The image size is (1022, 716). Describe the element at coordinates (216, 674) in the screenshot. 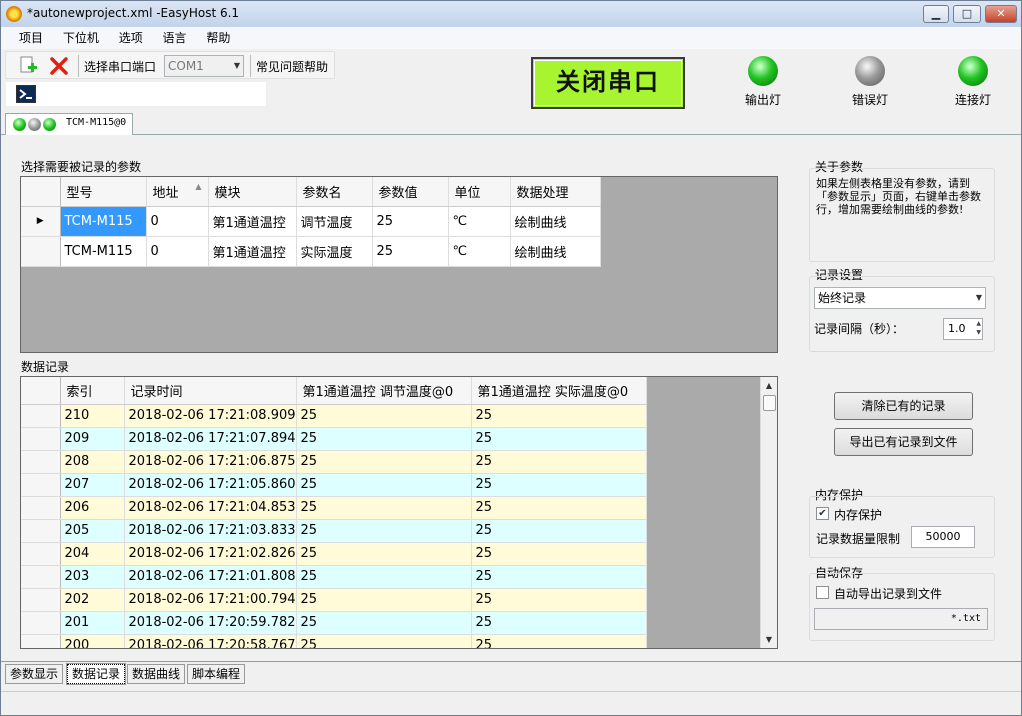

I see `tab-script: 脚本编程` at that location.